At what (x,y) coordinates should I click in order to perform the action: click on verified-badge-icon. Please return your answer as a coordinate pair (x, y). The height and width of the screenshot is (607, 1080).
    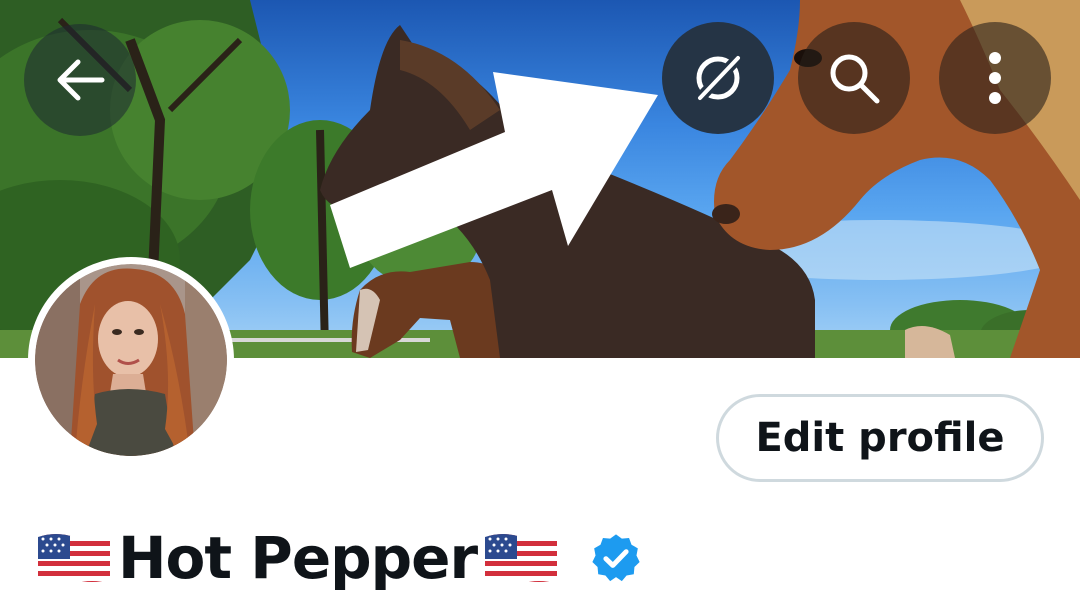
    Looking at the image, I should click on (616, 558).